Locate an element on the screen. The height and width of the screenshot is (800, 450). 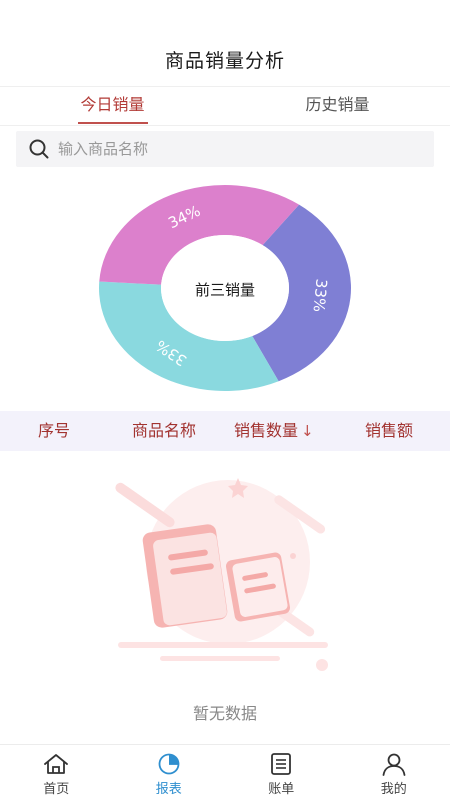
nav-profile: 我的 is located at coordinates (394, 772).